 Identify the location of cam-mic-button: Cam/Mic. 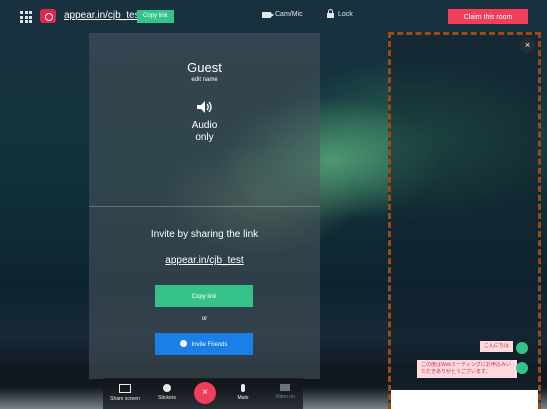
(282, 14).